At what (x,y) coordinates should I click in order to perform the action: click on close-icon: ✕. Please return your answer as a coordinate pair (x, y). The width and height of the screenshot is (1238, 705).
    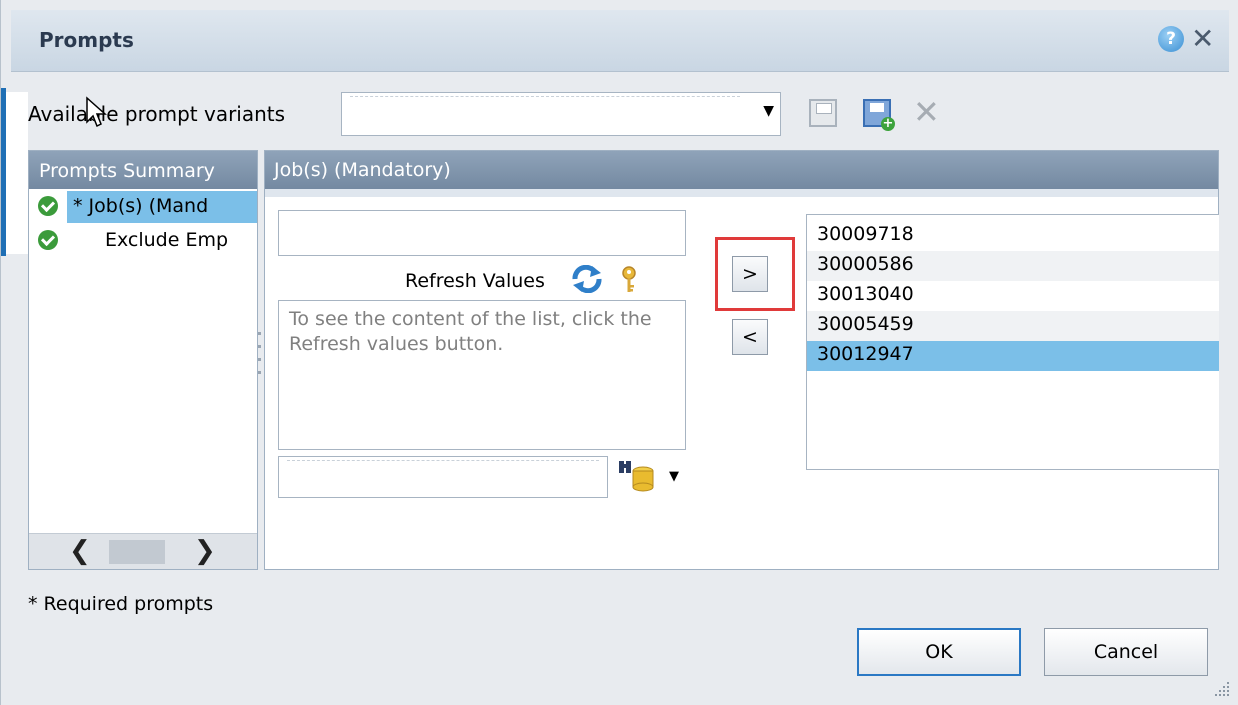
    Looking at the image, I should click on (1202, 38).